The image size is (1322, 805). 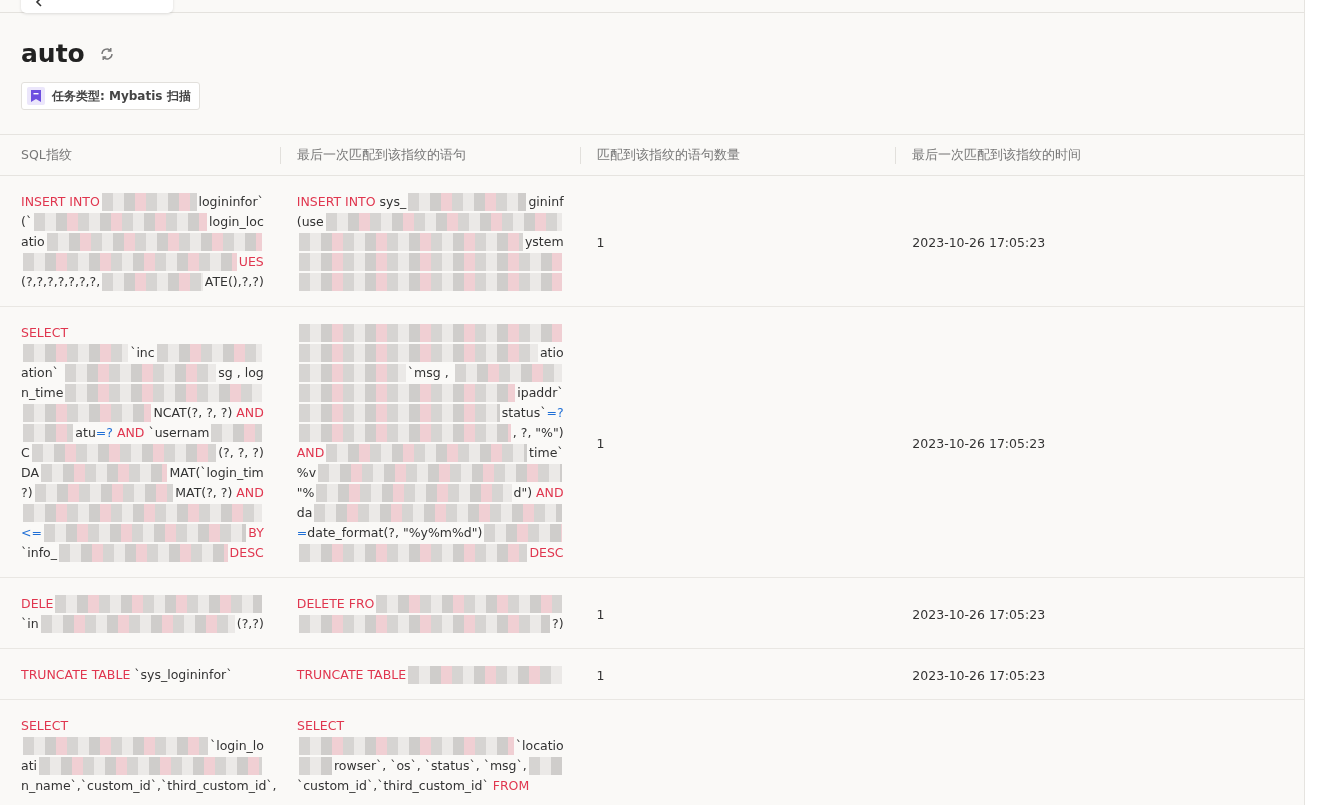 What do you see at coordinates (393, 786) in the screenshot?
I see `sql-text: `custom_id`,`third_custom_id`` at bounding box center [393, 786].